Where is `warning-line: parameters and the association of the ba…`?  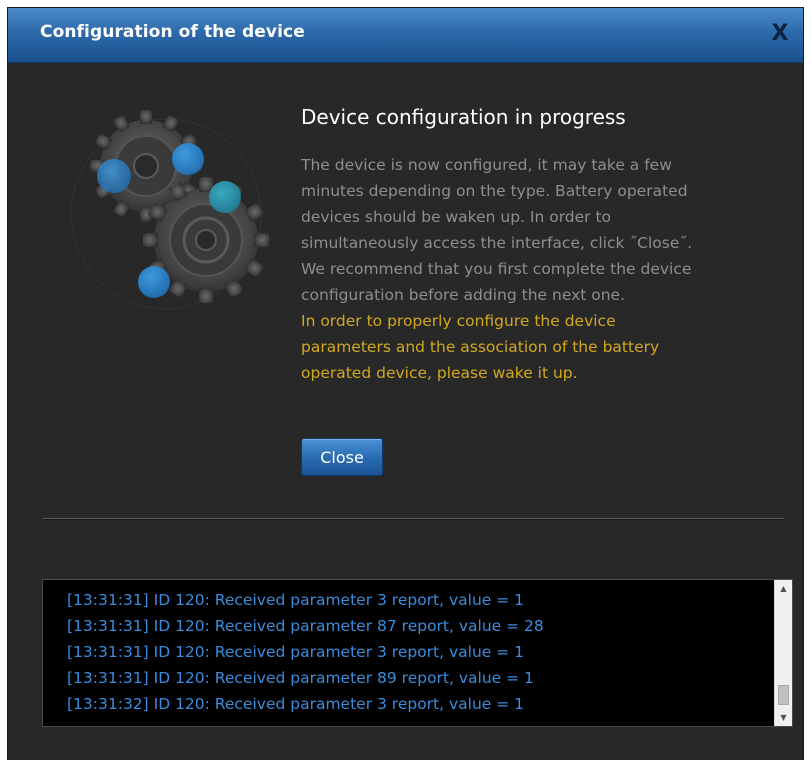 warning-line: parameters and the association of the ba… is located at coordinates (480, 347).